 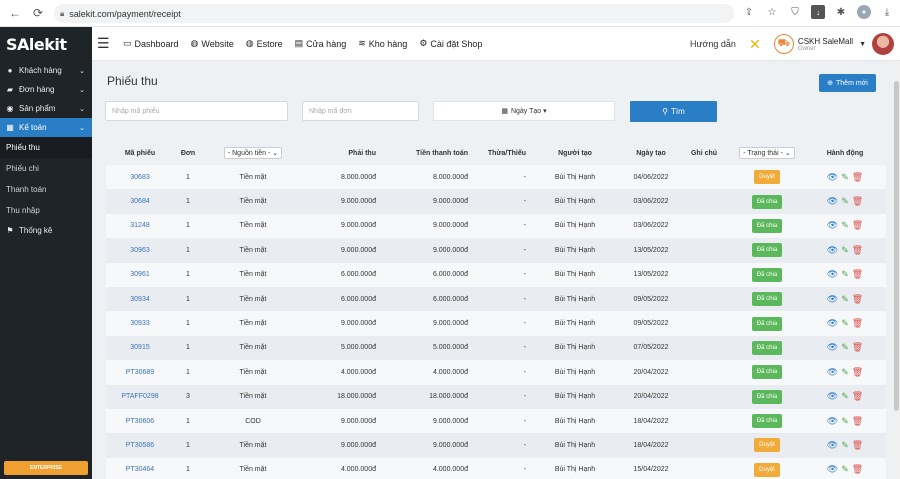 I want to click on receipt-code-link: 30683, so click(x=140, y=177).